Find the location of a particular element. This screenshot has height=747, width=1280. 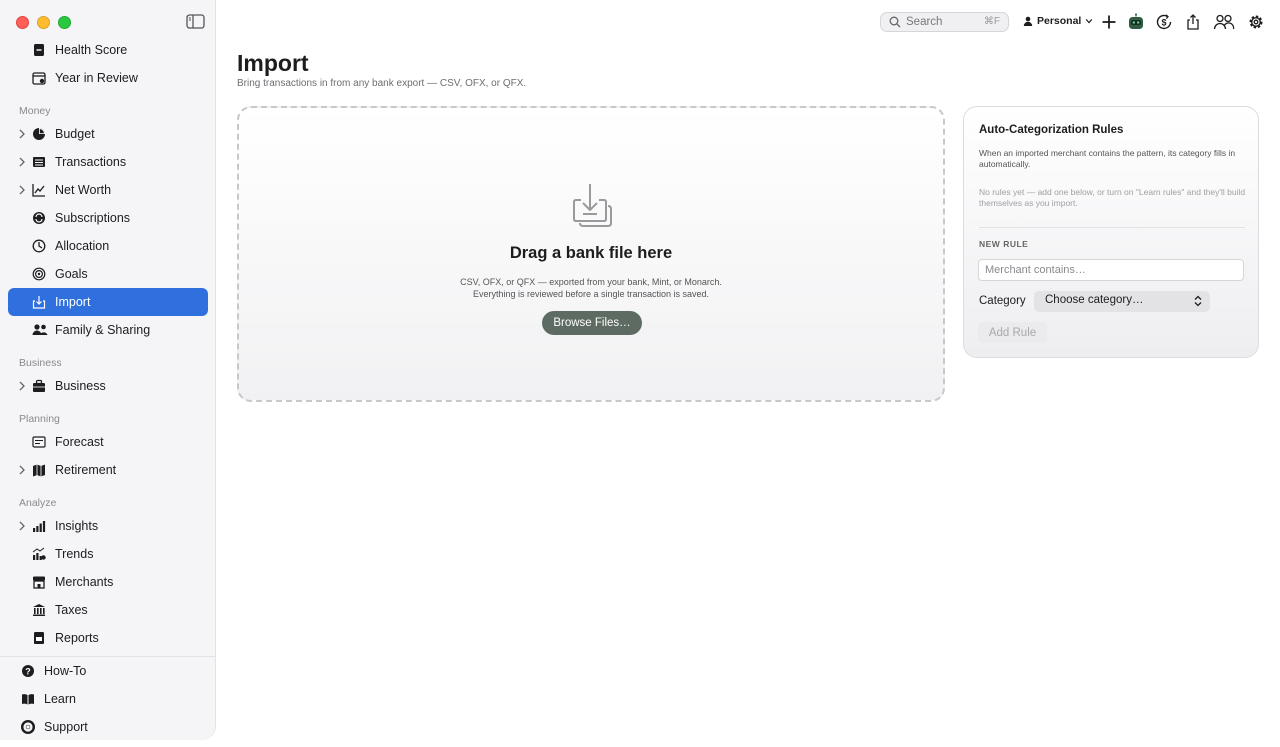

lifebuoy-icon is located at coordinates (28, 727).